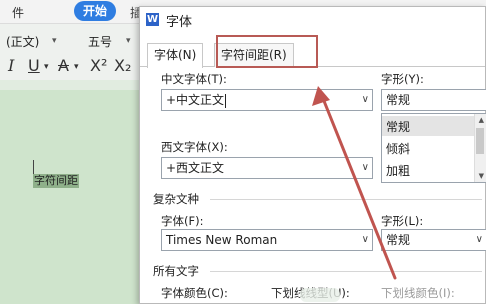 Image resolution: width=486 pixels, height=304 pixels. Describe the element at coordinates (267, 168) in the screenshot. I see `western-font-select: +西文正文 ∨` at that location.